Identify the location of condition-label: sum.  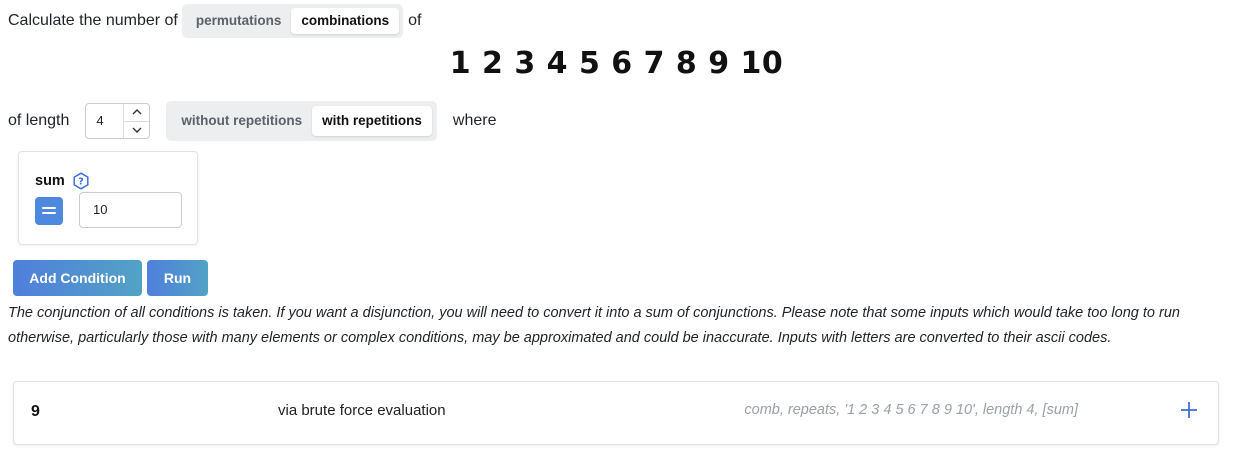
(50, 181).